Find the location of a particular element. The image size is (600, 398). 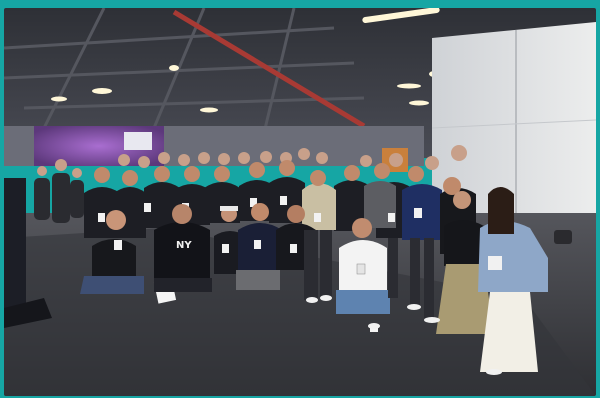

display-stand is located at coordinates (15, 248).